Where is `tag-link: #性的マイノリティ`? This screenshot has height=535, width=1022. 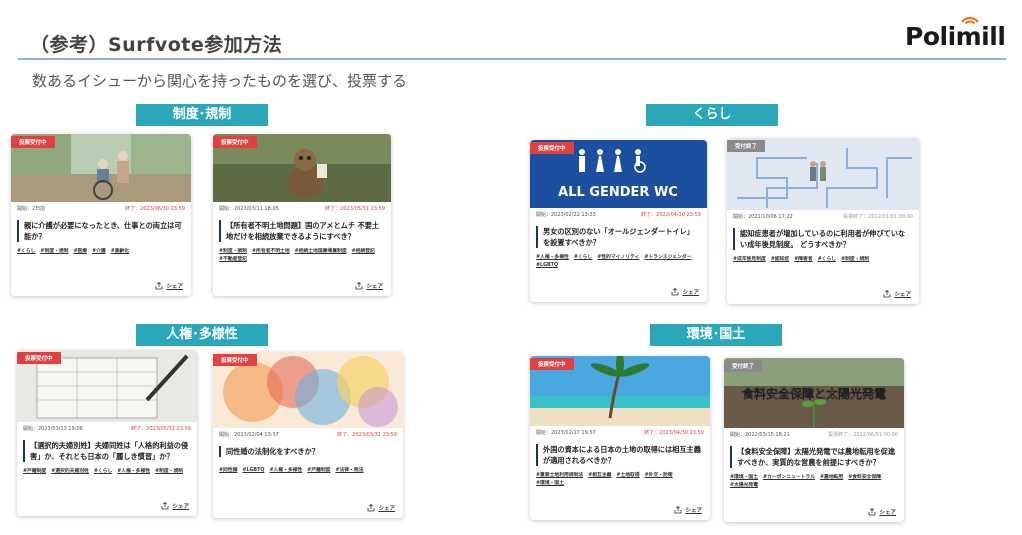
tag-link: #性的マイノリティ is located at coordinates (618, 257).